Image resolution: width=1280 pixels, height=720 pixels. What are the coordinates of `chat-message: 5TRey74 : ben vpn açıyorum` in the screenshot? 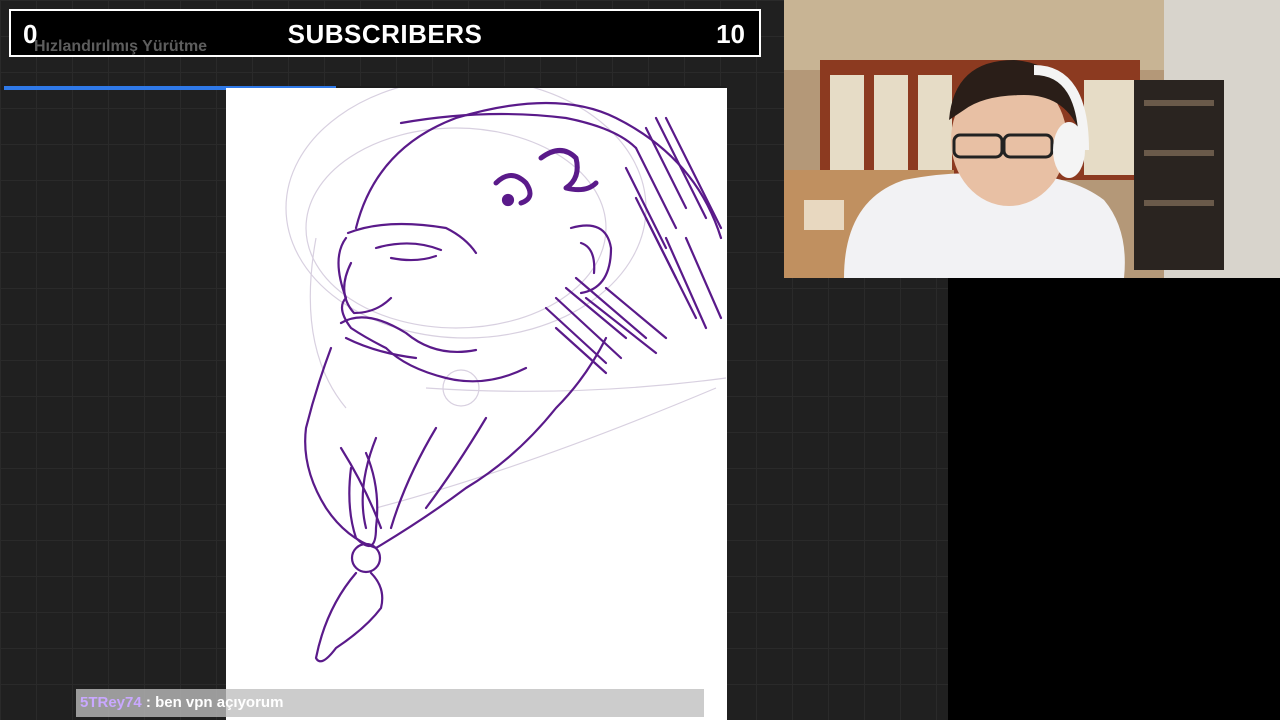 It's located at (390, 703).